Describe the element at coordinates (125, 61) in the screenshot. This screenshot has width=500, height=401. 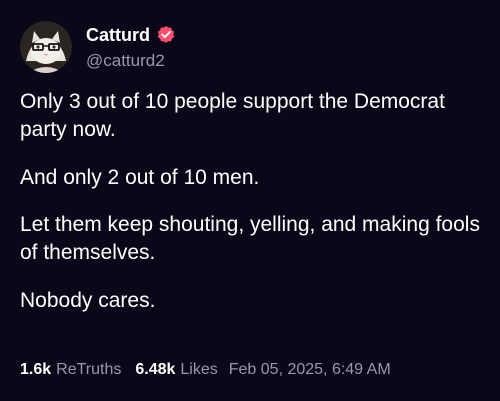
I see `author-handle: @catturd2` at that location.